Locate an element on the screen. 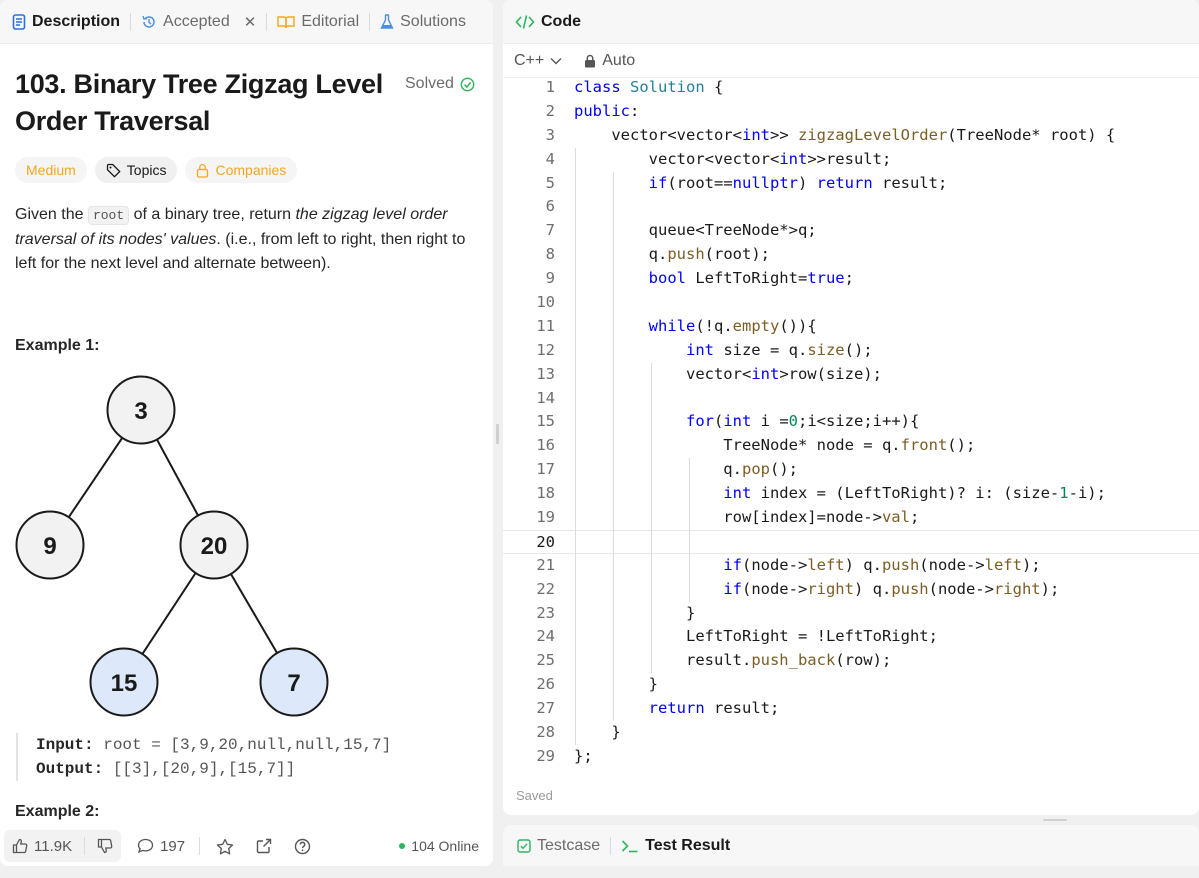 The image size is (1199, 878). topics-button: Topics is located at coordinates (136, 170).